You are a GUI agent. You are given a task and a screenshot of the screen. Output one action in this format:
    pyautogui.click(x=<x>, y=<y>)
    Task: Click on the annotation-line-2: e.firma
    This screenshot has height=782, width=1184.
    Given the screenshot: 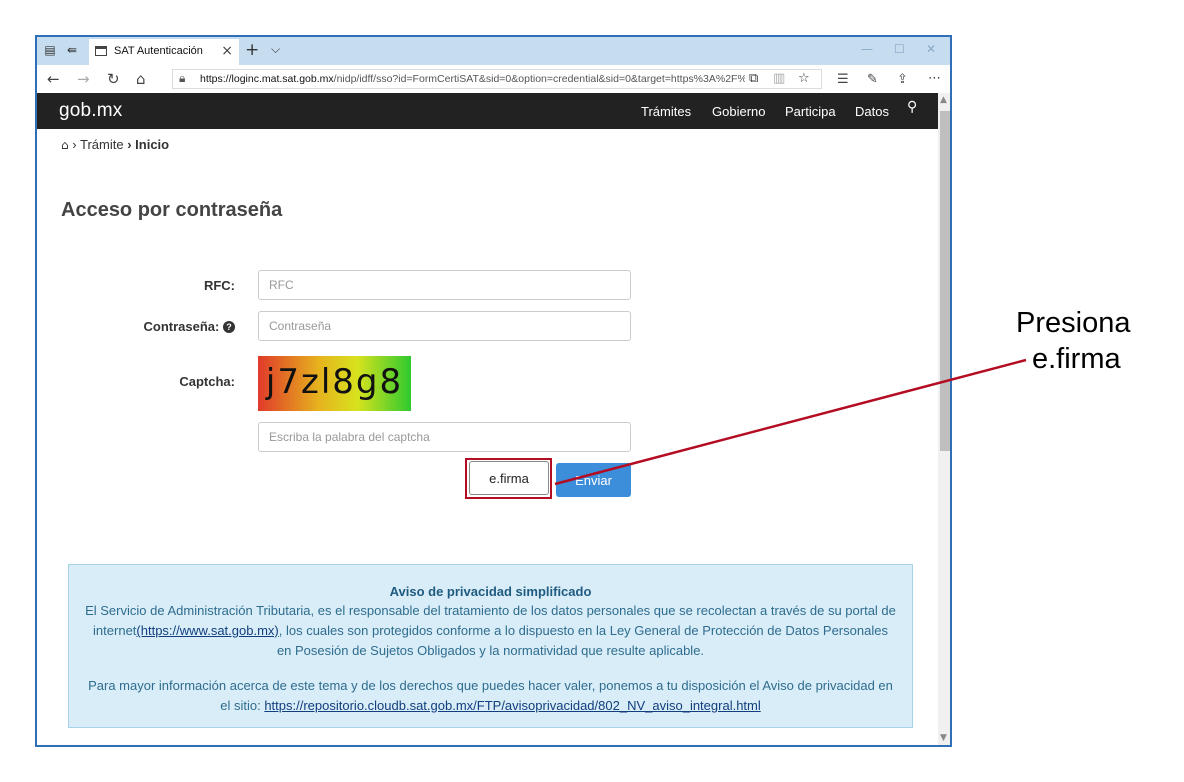 What is the action you would take?
    pyautogui.click(x=1076, y=359)
    